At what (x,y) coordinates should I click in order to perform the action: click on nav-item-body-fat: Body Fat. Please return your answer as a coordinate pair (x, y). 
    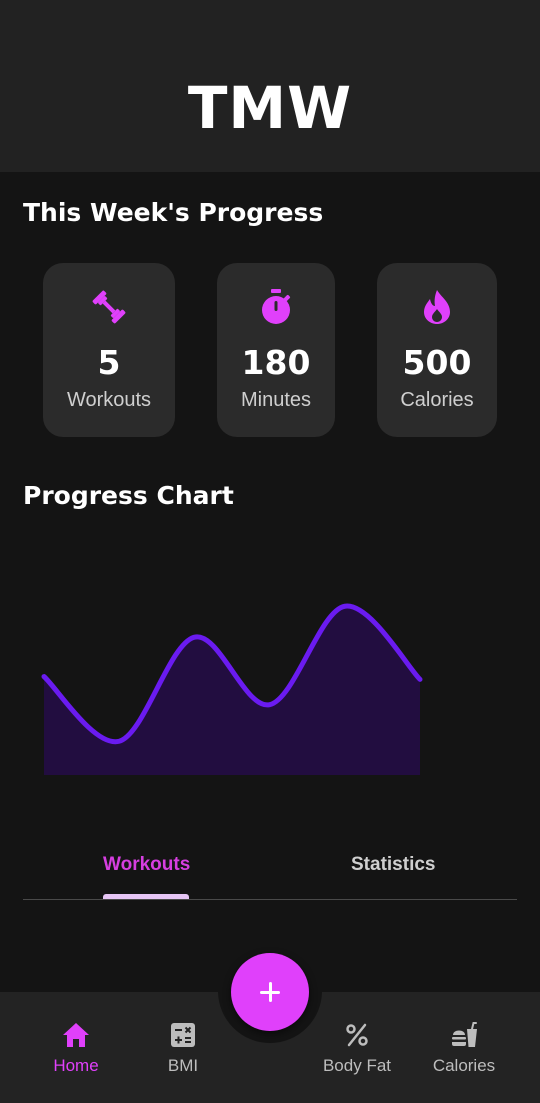
    Looking at the image, I should click on (357, 1050).